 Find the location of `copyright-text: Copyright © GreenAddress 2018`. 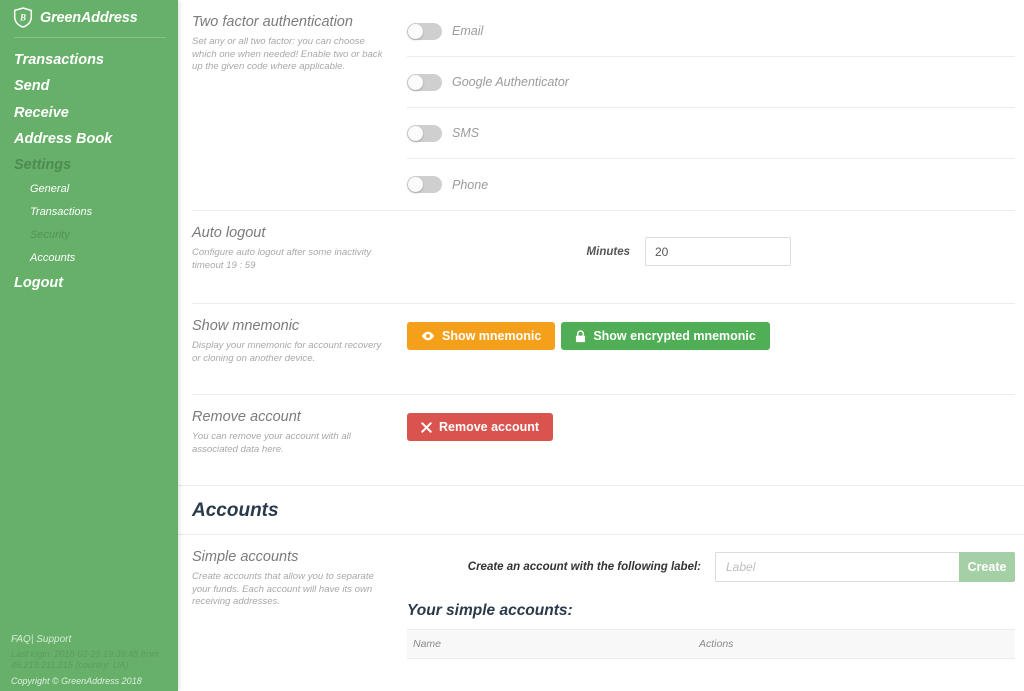

copyright-text: Copyright © GreenAddress 2018 is located at coordinates (76, 681).